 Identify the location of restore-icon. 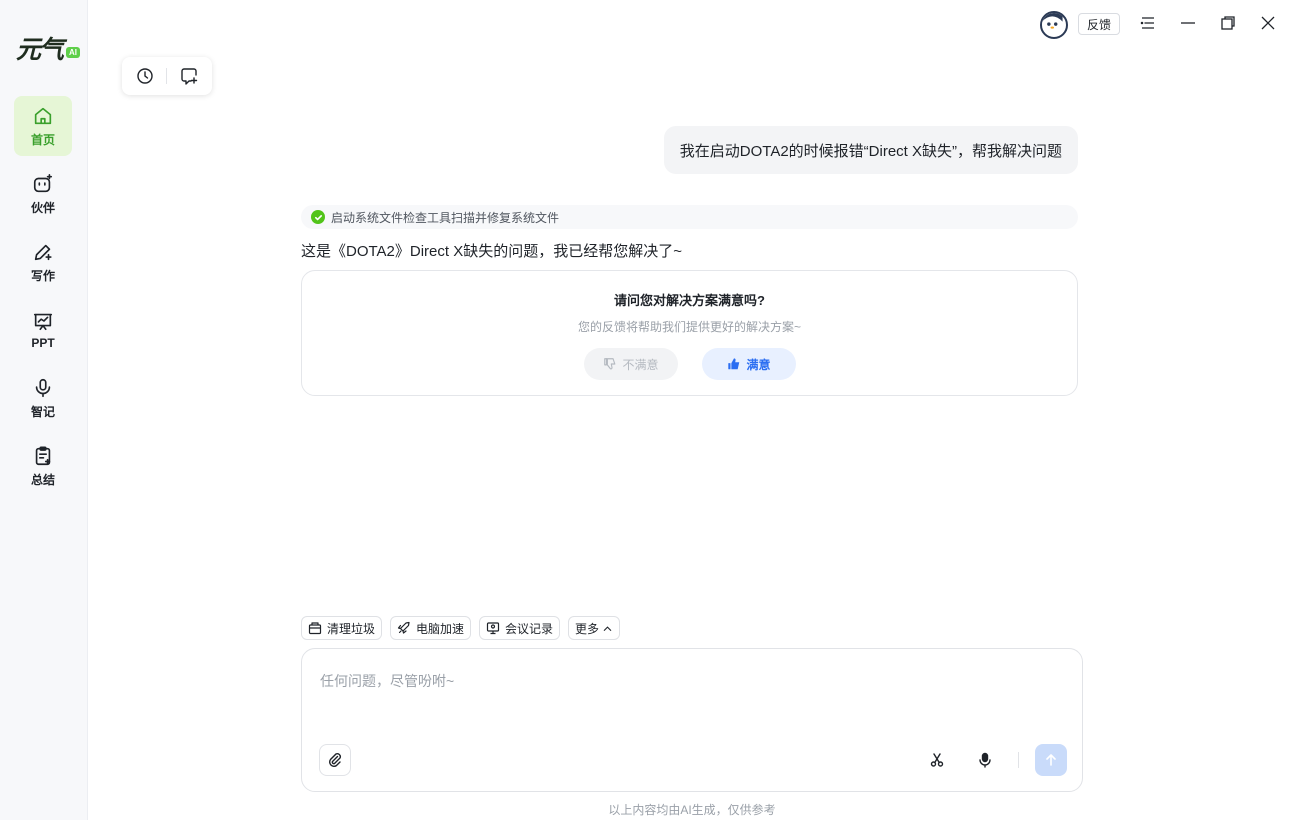
(1228, 23).